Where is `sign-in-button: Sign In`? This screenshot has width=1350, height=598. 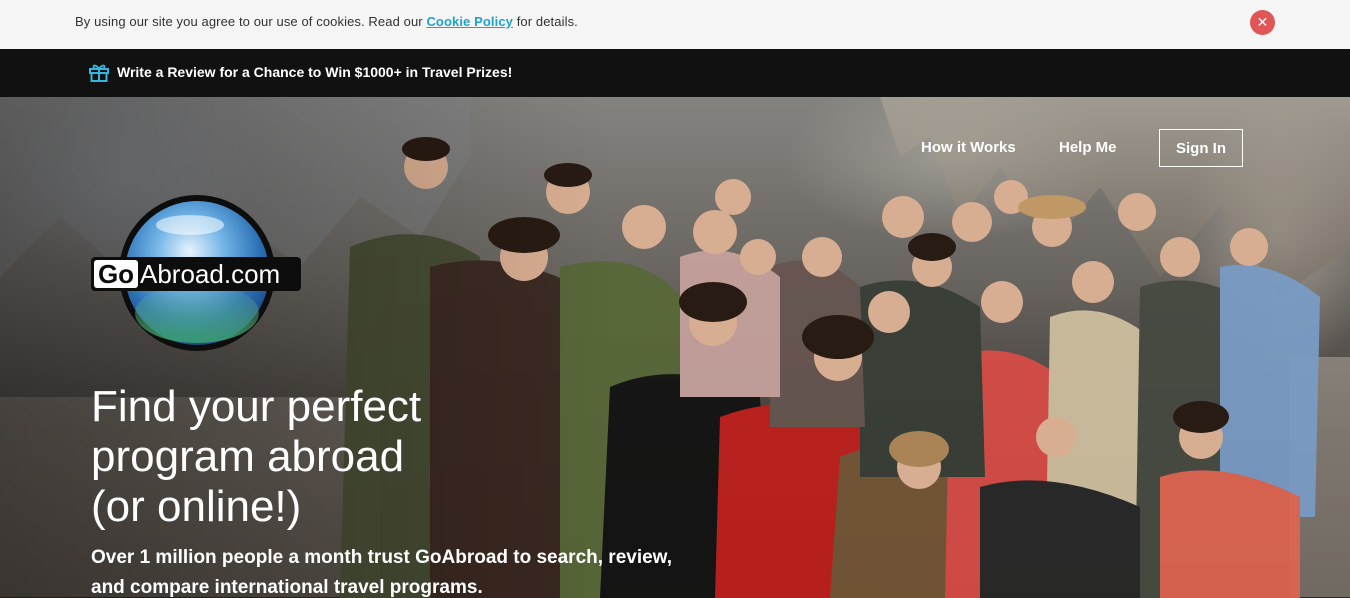 sign-in-button: Sign In is located at coordinates (1201, 148).